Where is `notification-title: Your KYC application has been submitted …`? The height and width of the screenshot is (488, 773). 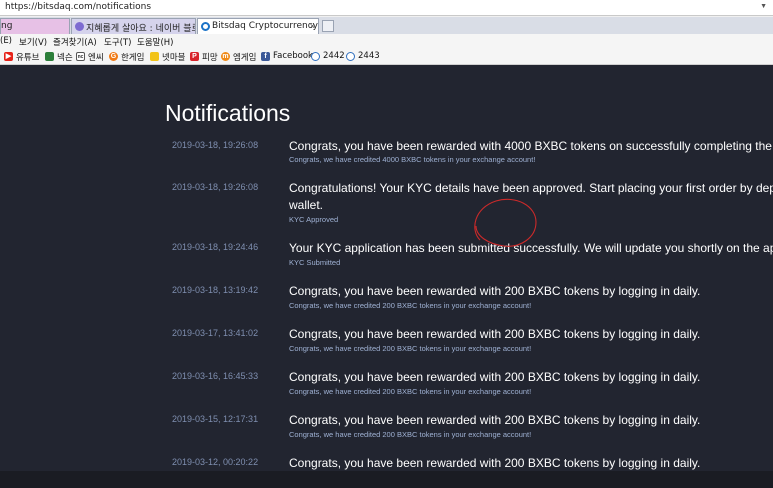
notification-title: Your KYC application has been submitted … is located at coordinates (531, 248).